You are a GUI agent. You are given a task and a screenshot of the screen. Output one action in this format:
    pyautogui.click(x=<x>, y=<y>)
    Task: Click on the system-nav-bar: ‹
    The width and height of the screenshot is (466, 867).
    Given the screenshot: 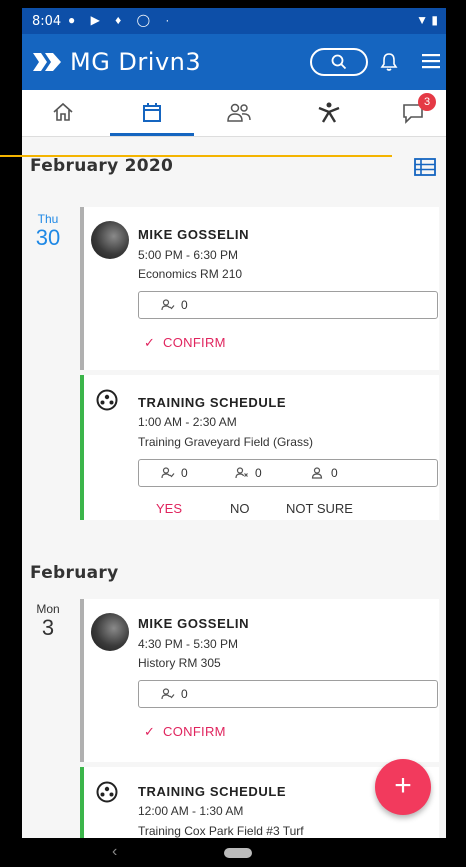 What is the action you would take?
    pyautogui.click(x=233, y=852)
    